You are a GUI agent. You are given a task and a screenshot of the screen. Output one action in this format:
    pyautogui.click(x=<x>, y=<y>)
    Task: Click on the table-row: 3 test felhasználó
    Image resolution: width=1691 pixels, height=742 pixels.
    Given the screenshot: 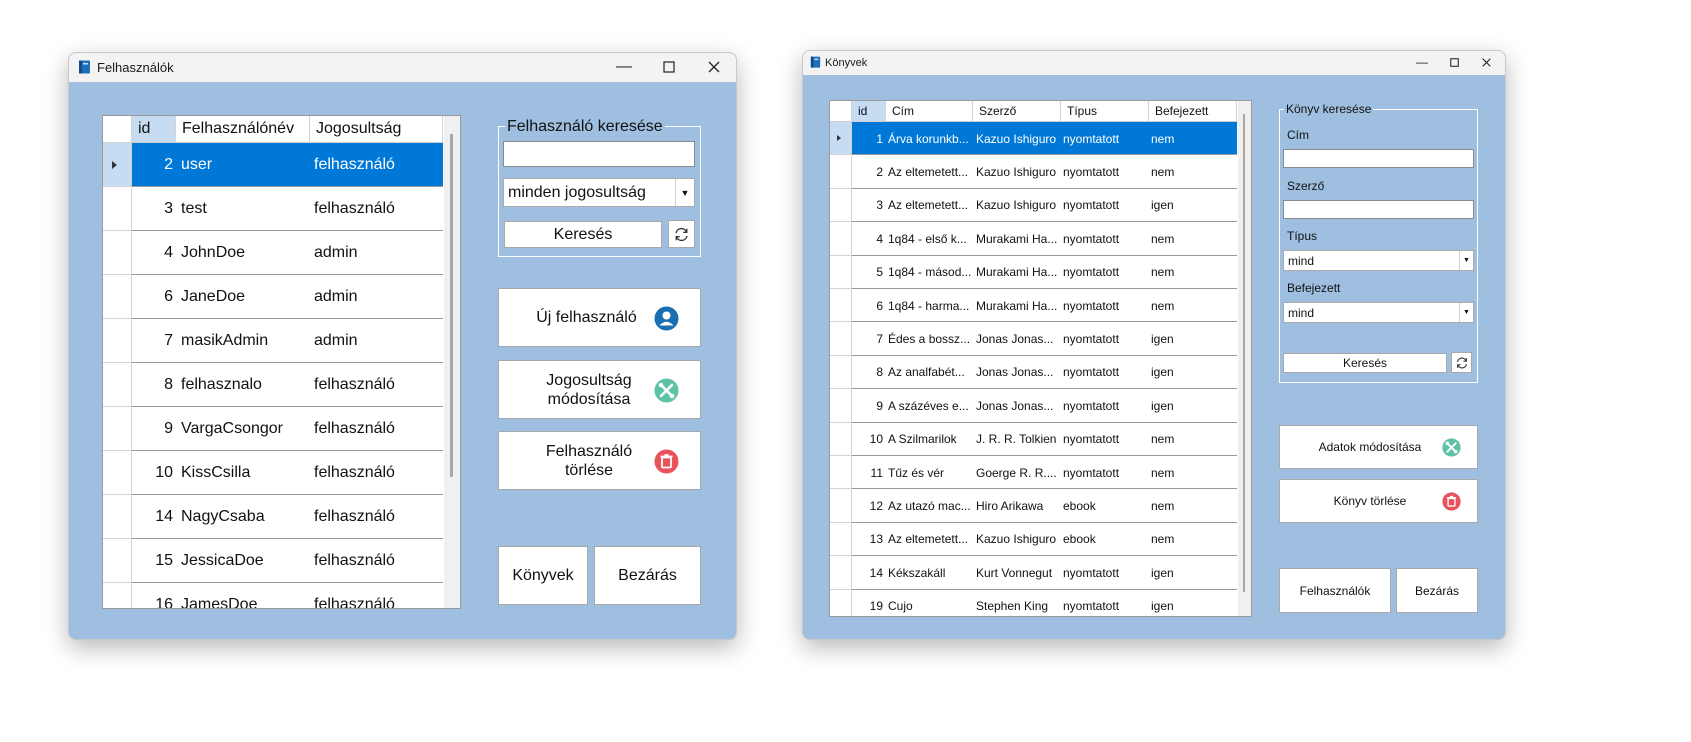 What is the action you would take?
    pyautogui.click(x=273, y=209)
    